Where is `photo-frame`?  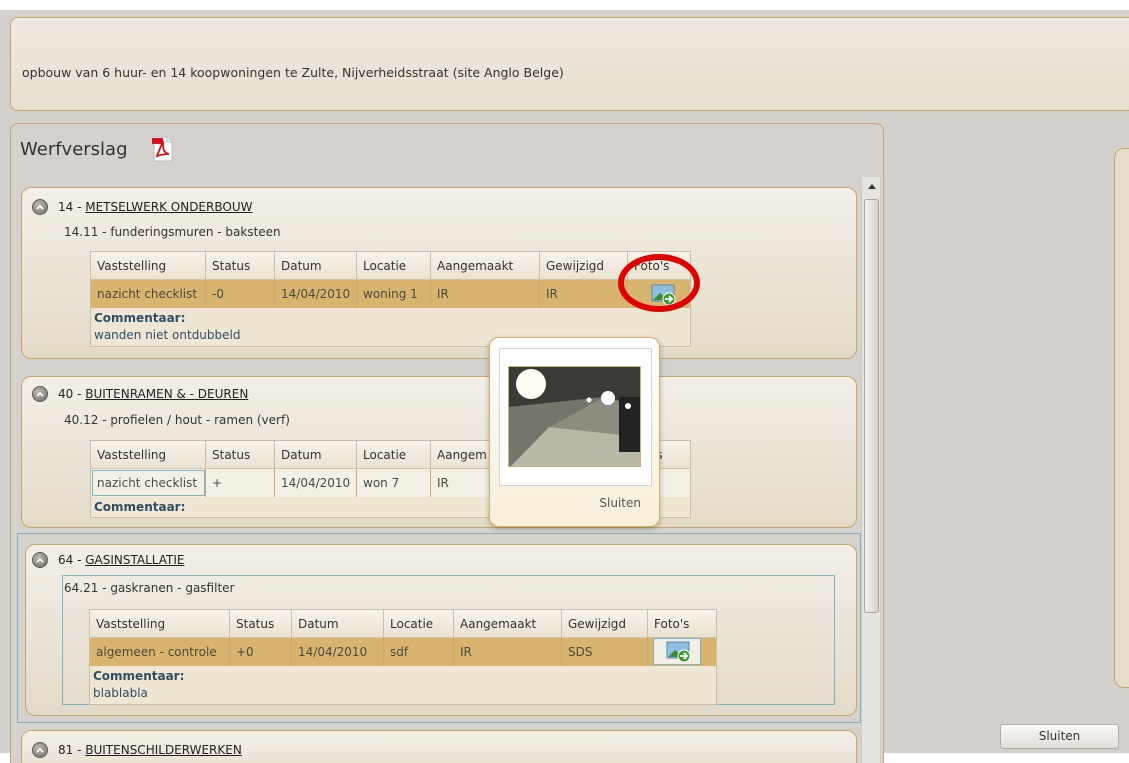 photo-frame is located at coordinates (575, 417).